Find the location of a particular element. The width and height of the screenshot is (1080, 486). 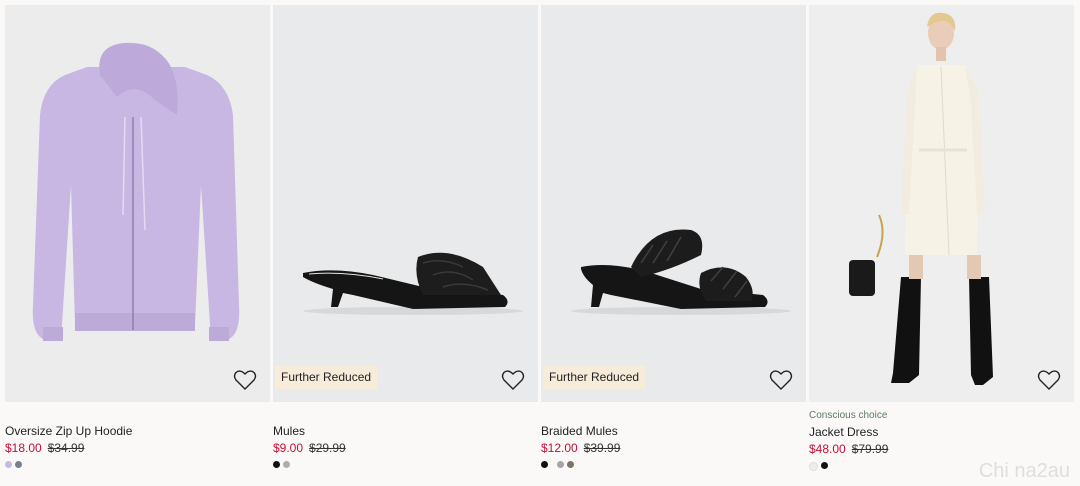

product-info: Braided Mules $12.00 $39.99 is located at coordinates (673, 439).